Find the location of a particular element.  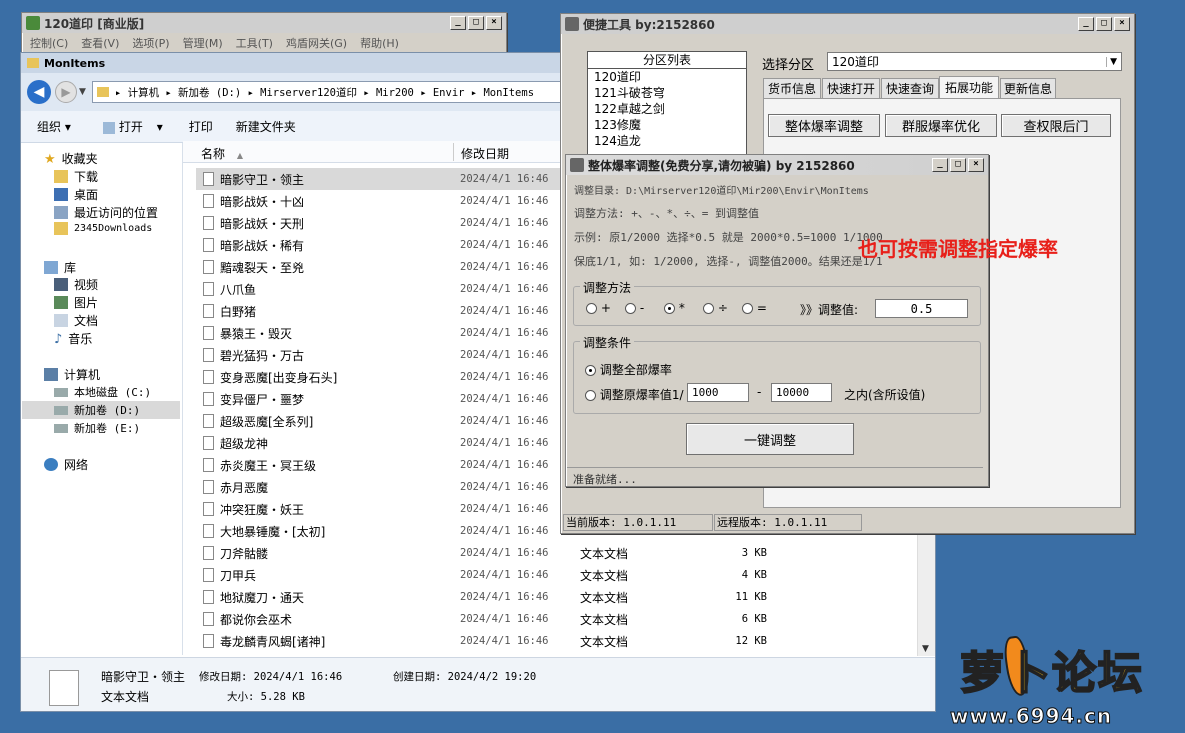

nav-fav-2345: 2345Downloads is located at coordinates (103, 228).